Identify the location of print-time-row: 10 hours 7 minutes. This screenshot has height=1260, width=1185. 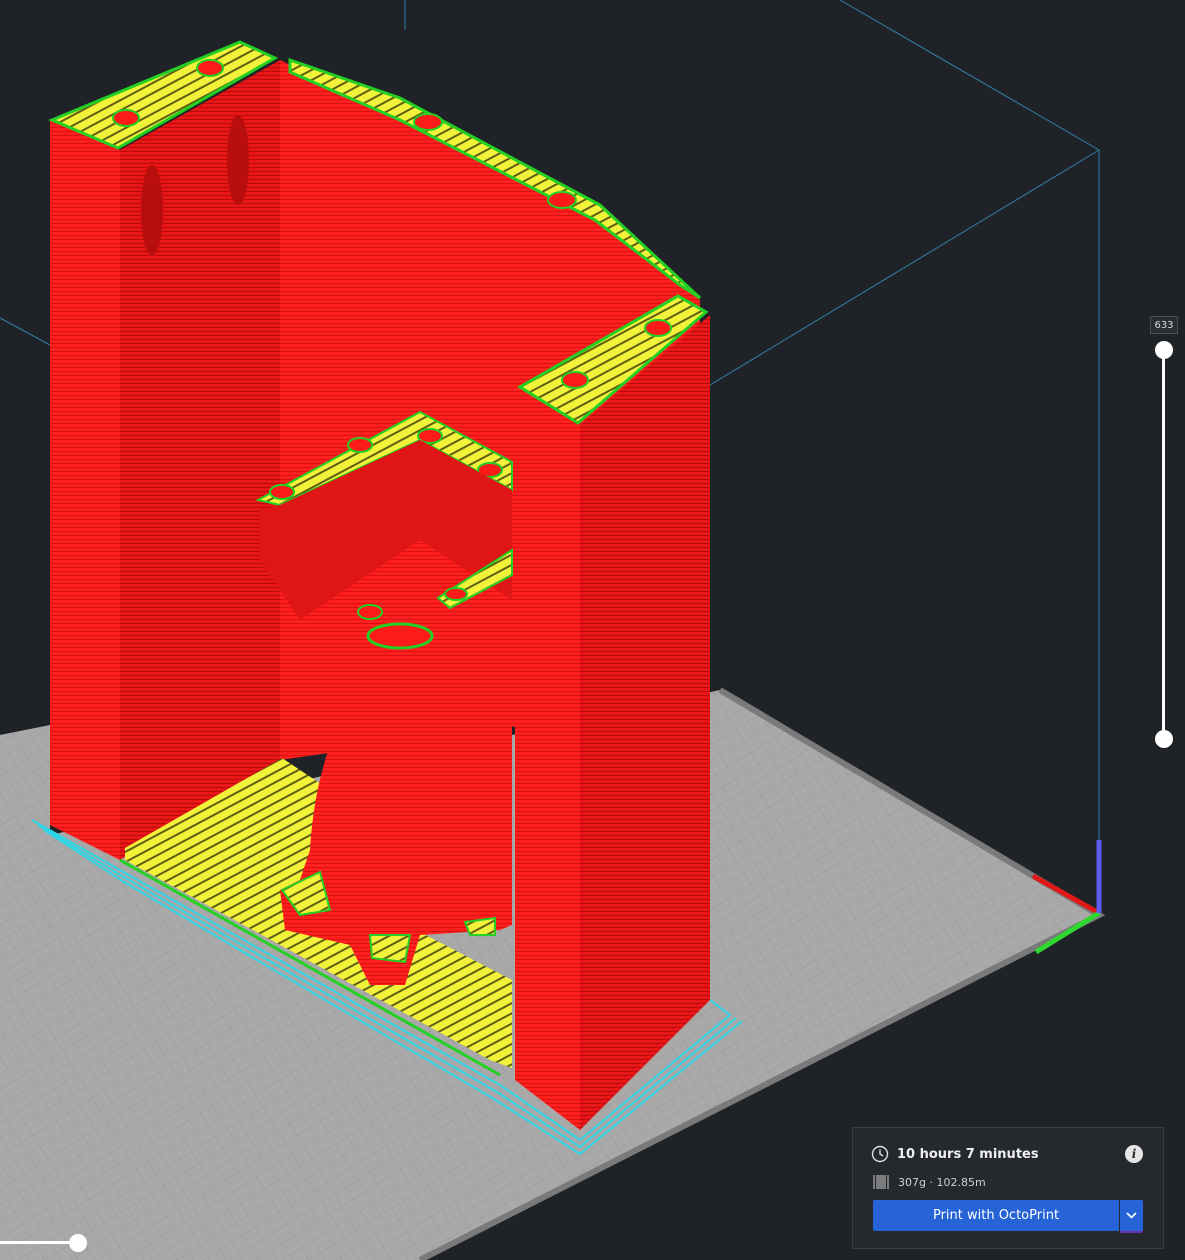
(955, 1154).